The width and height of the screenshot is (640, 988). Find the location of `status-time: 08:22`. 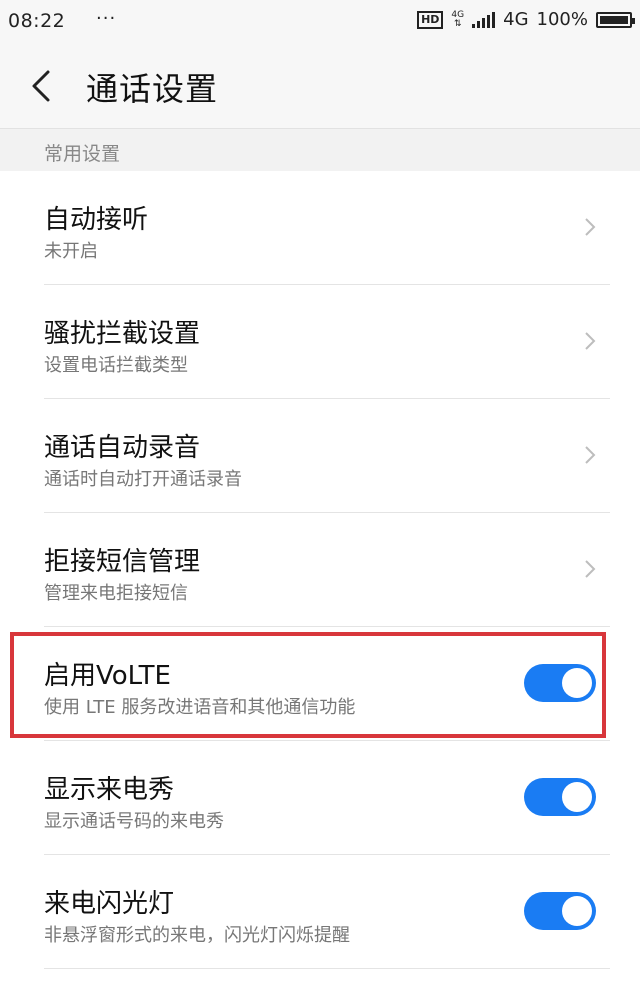

status-time: 08:22 is located at coordinates (37, 21).